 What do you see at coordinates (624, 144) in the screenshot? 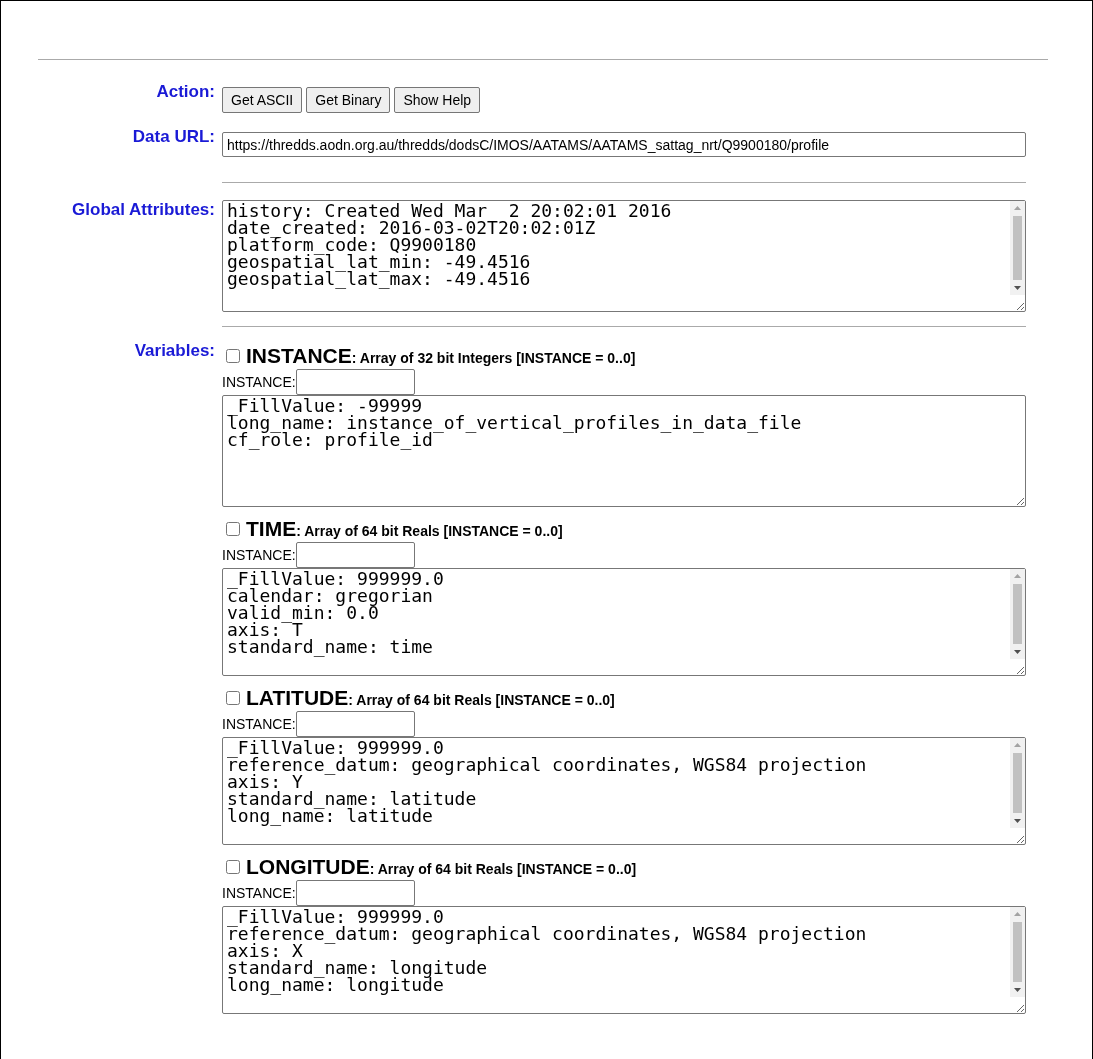
I see `url-field: https://thredds.aodn.org.au/thredds/dodsC/IMOS/AATAMS/AATAMS_sattag_nrt/Q9900180/profile` at bounding box center [624, 144].